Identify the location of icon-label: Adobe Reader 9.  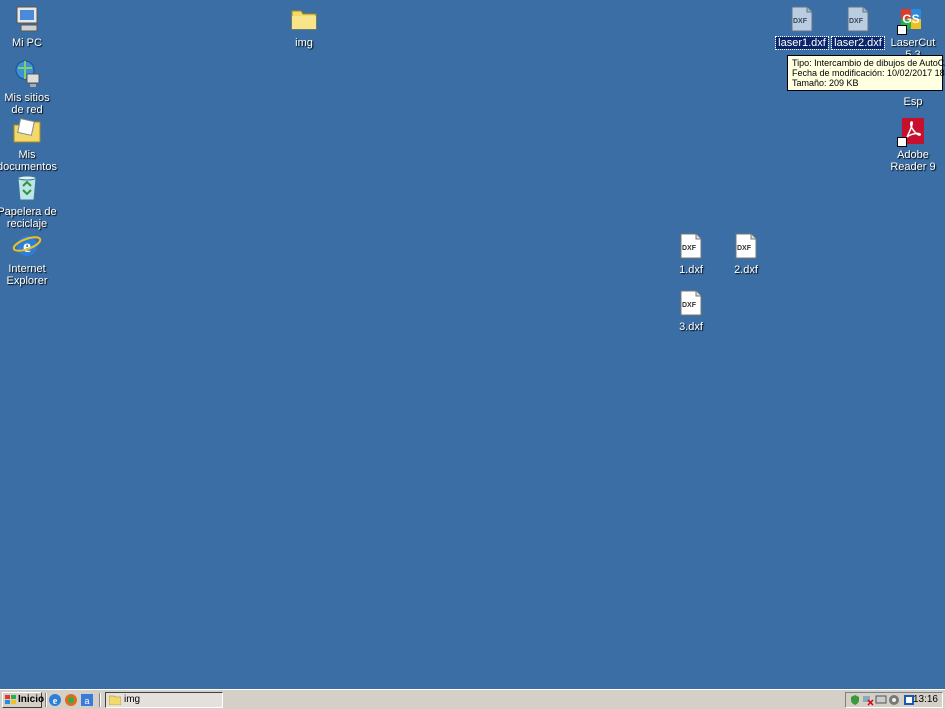
(913, 161).